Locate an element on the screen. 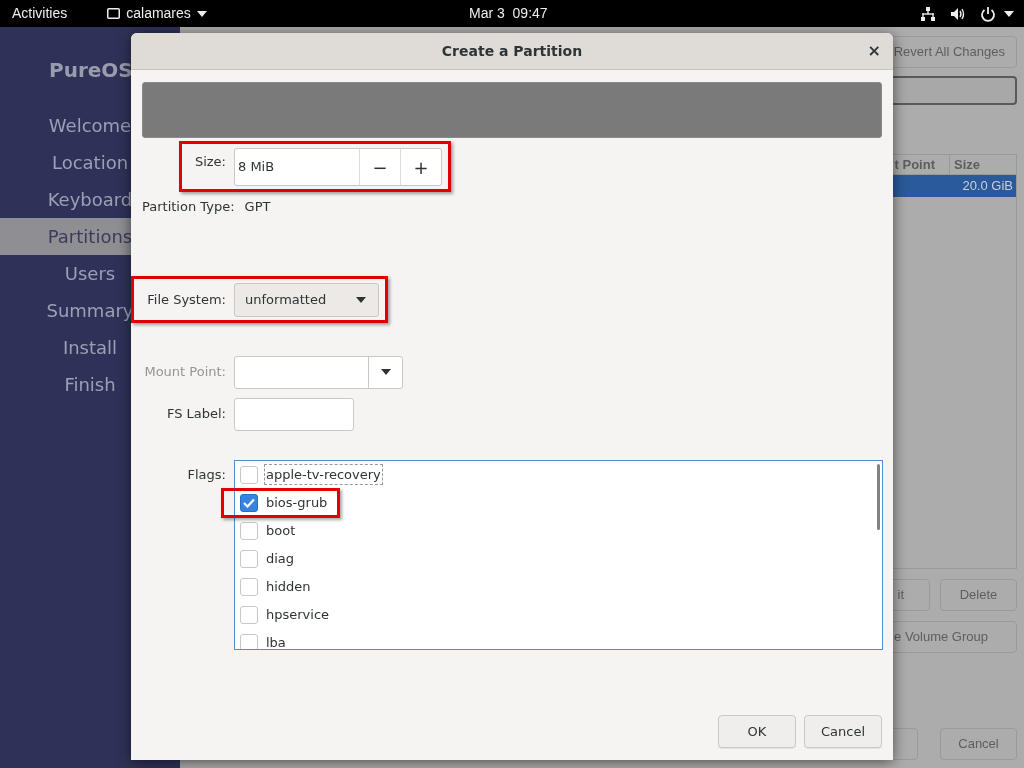  power-icon is located at coordinates (988, 13).